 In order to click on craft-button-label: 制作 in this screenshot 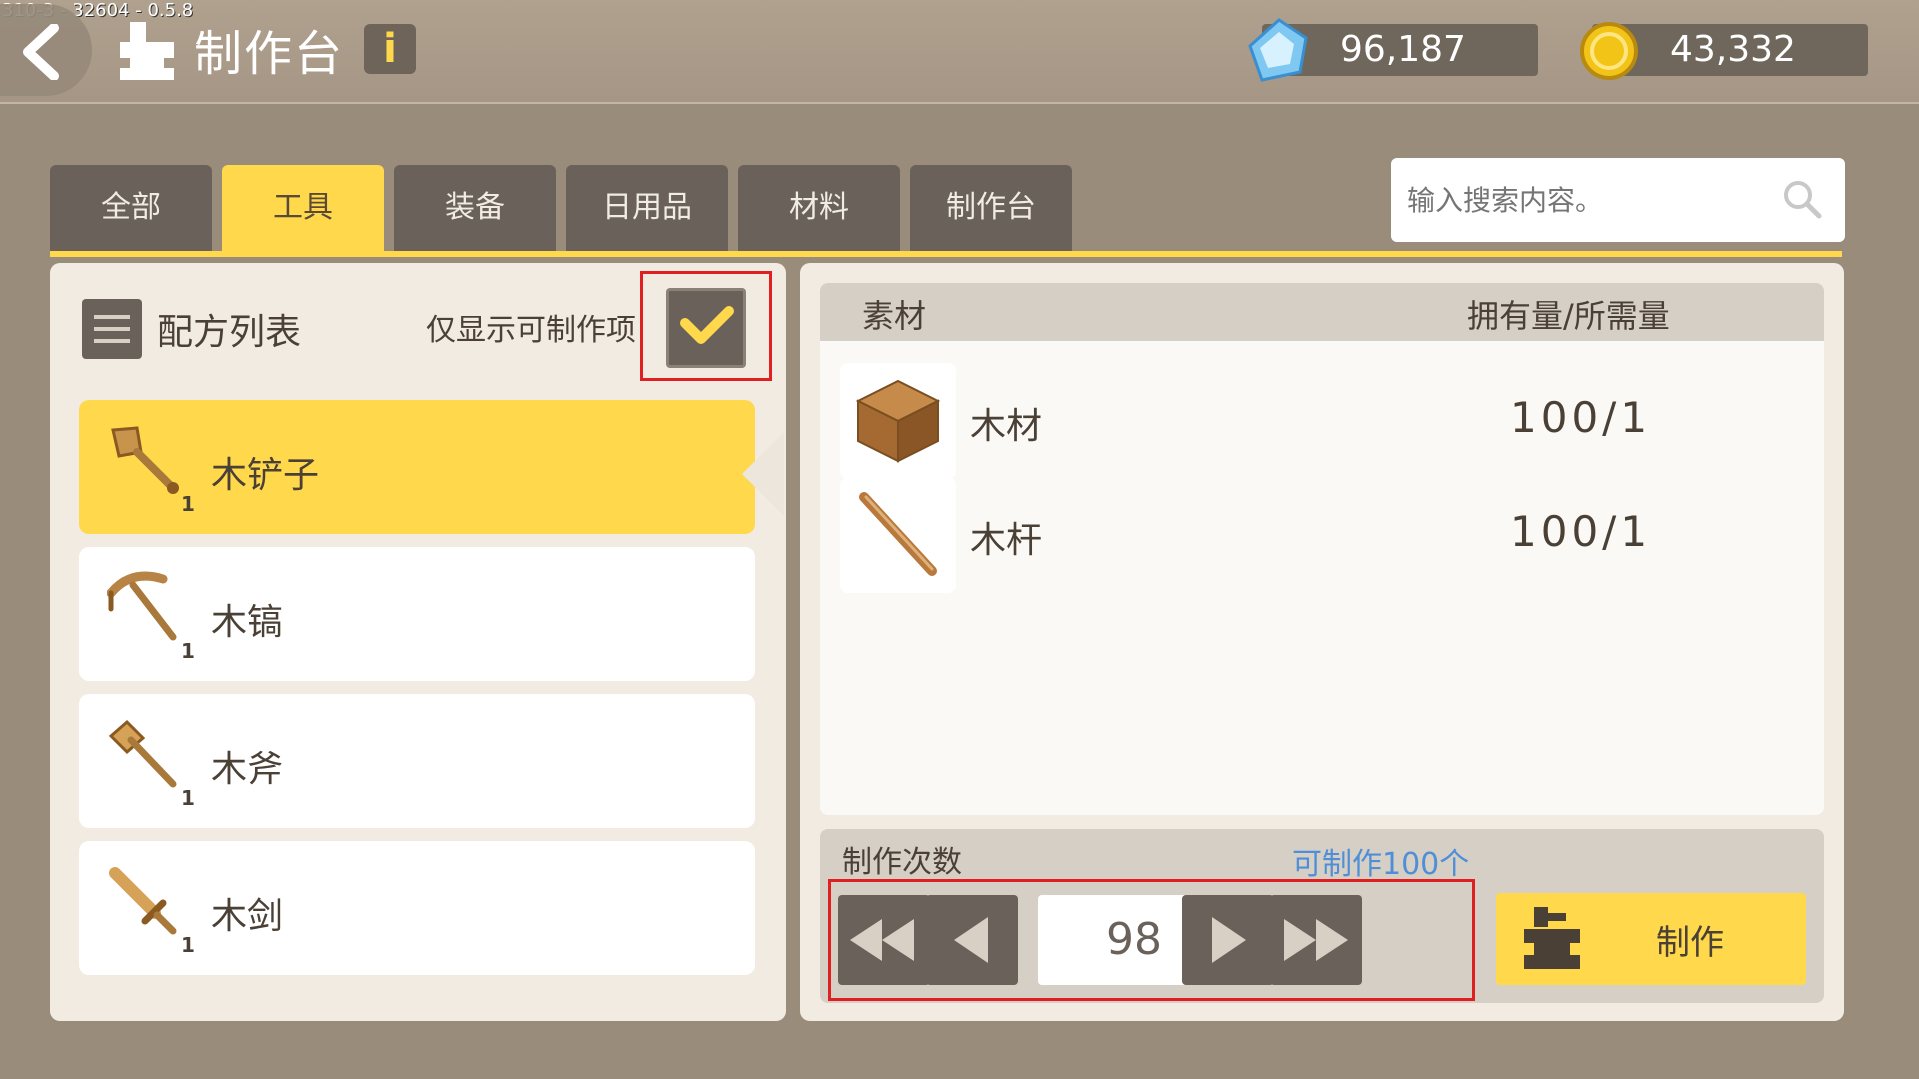, I will do `click(1690, 943)`.